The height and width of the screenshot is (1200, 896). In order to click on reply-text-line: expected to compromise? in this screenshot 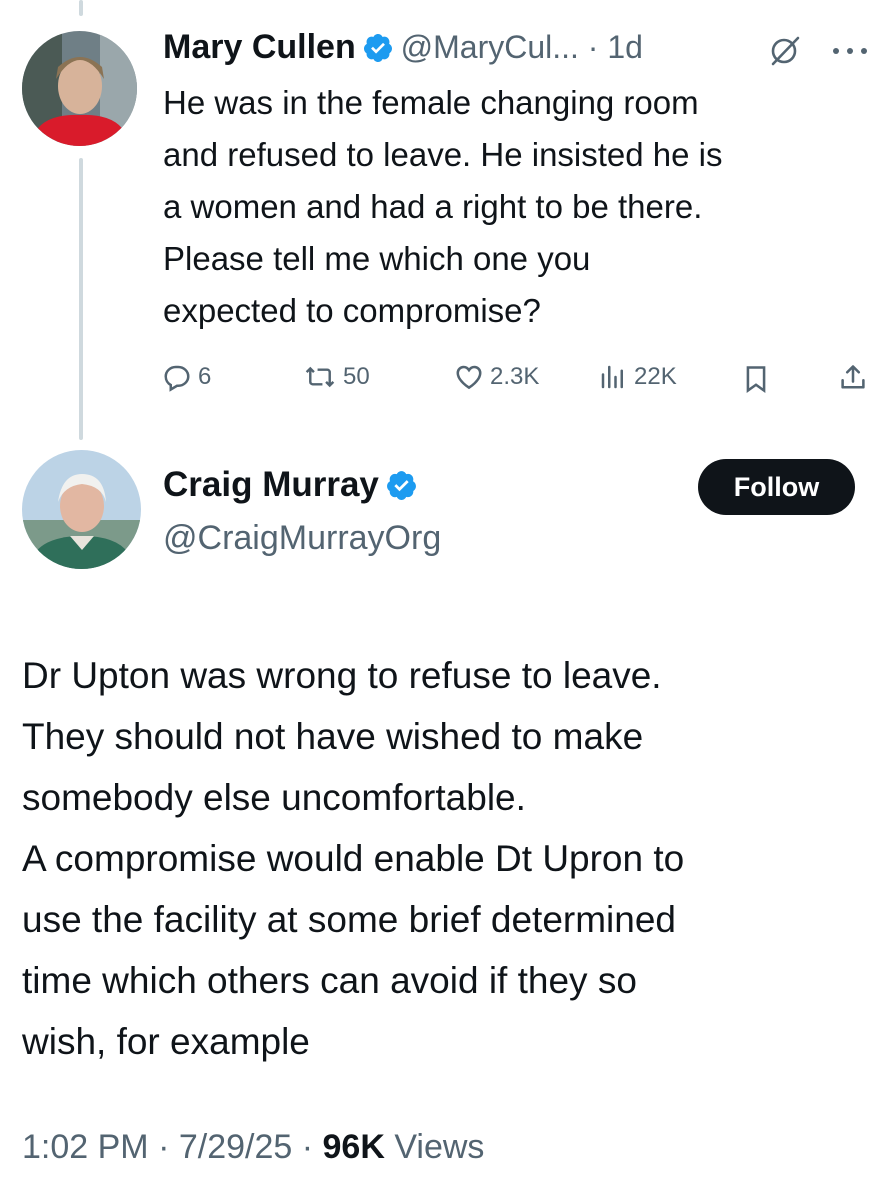, I will do `click(352, 310)`.